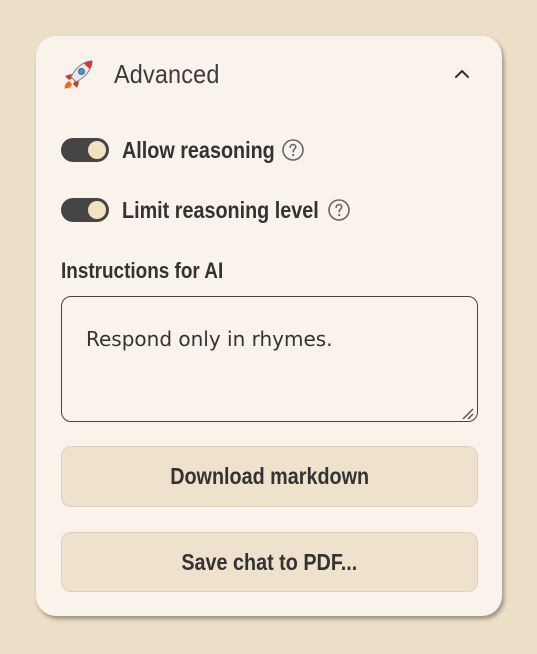 The height and width of the screenshot is (654, 537). I want to click on advanced-header: Advanced, so click(272, 74).